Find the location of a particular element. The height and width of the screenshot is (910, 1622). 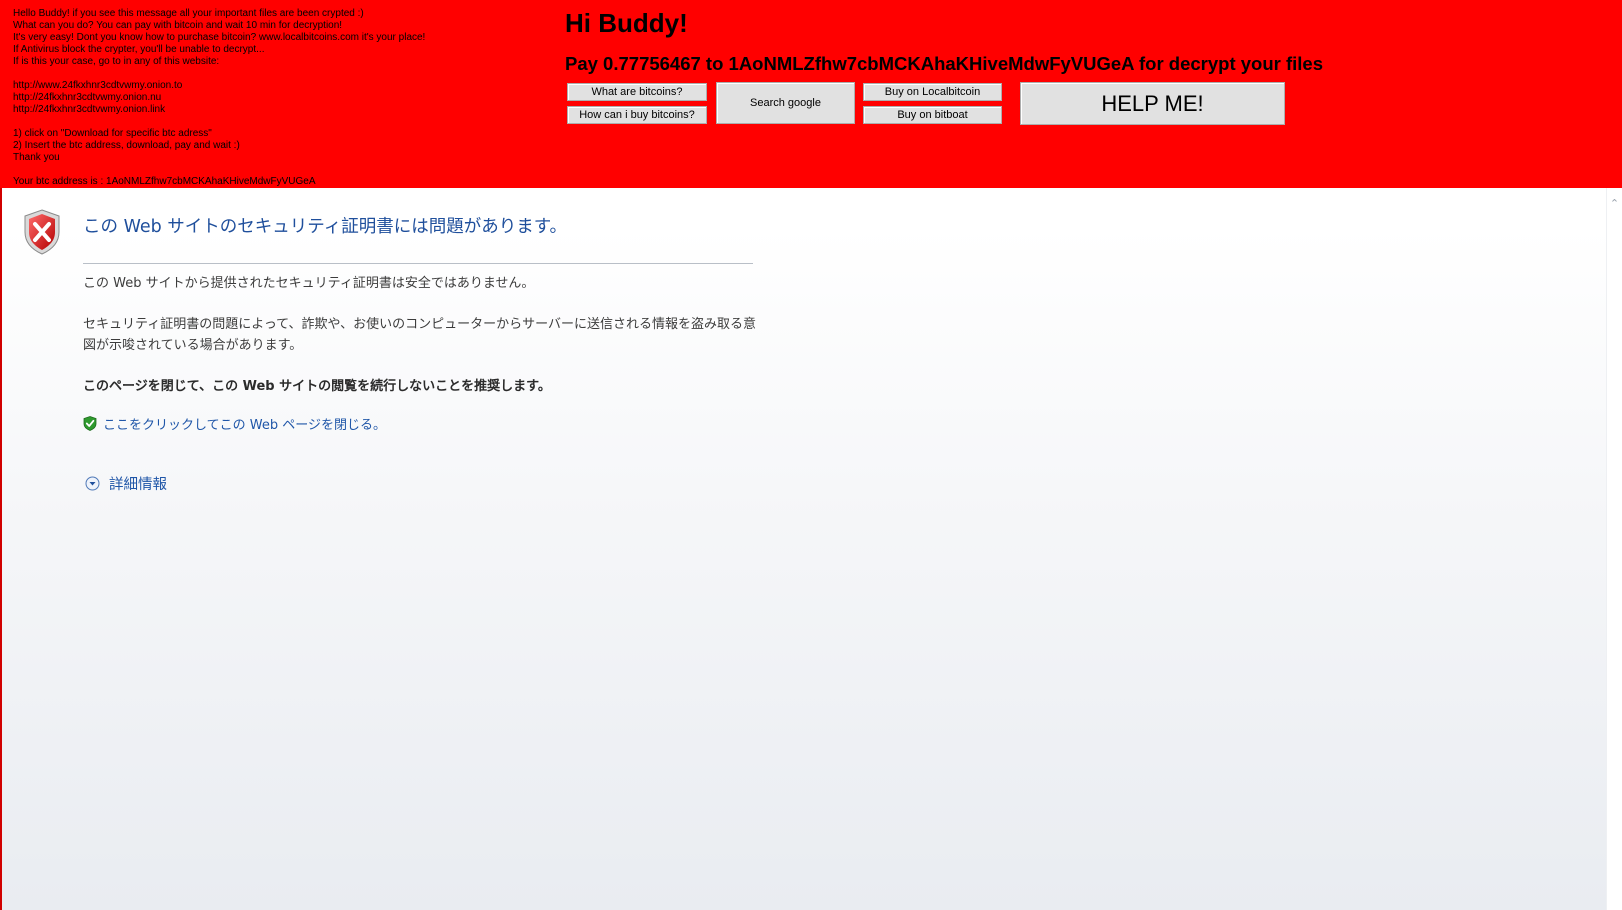

buy-bitboat-button: Buy on bitboat is located at coordinates (932, 115).